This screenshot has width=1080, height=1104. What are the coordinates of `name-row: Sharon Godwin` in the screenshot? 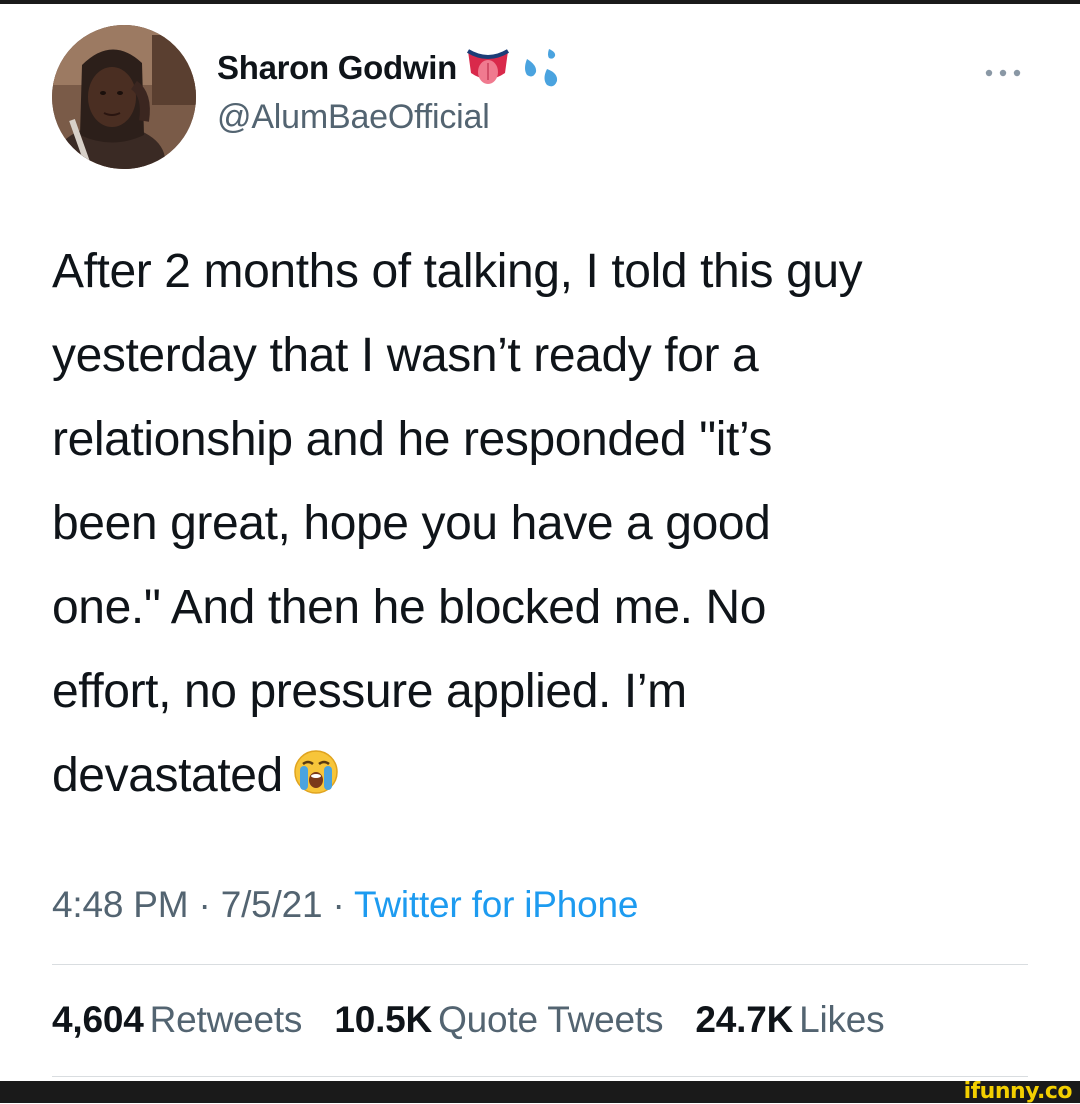 It's located at (391, 68).